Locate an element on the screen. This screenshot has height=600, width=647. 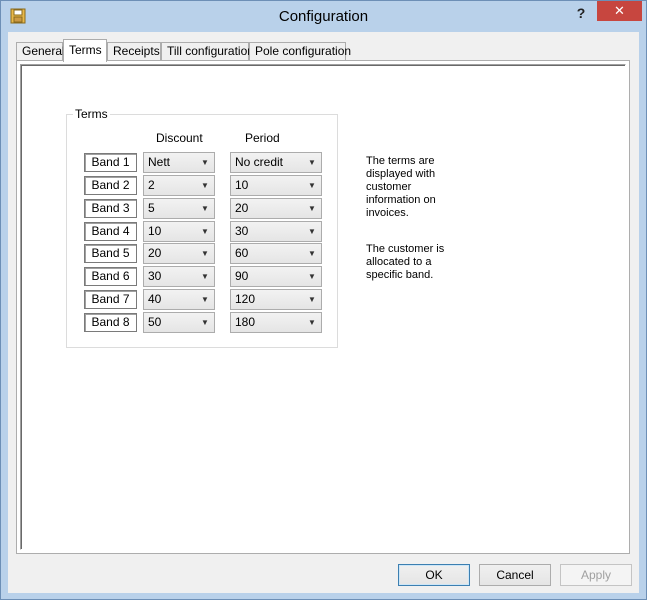
band-7-discount-value: 40 is located at coordinates (155, 299).